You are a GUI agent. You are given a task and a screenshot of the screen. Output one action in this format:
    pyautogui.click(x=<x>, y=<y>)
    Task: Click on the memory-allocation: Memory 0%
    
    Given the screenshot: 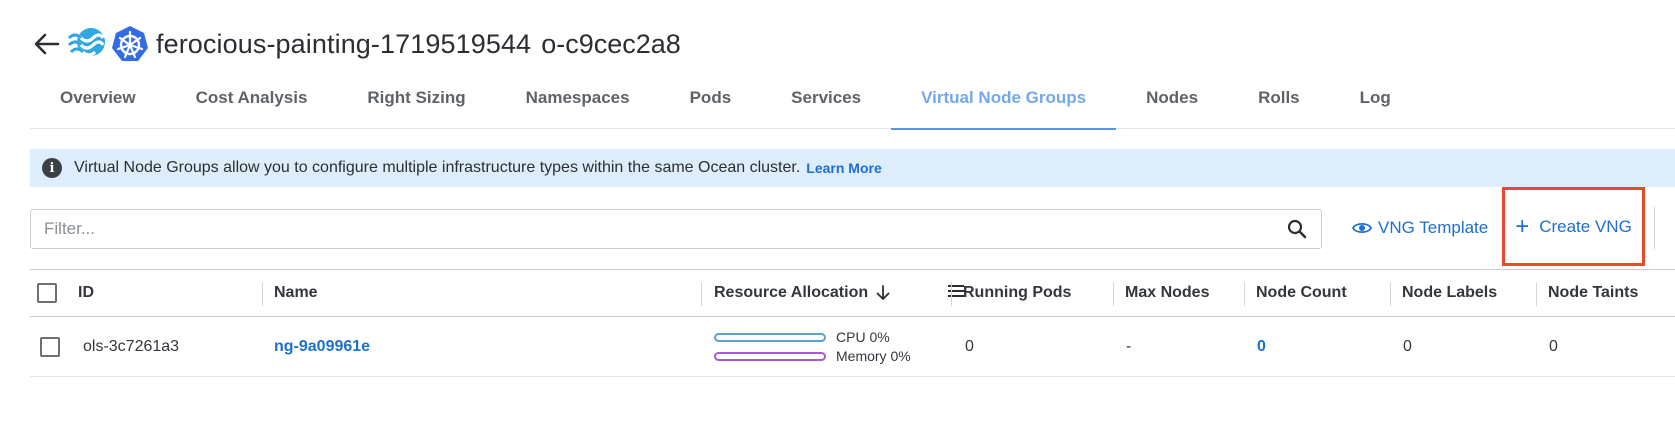 What is the action you would take?
    pyautogui.click(x=812, y=356)
    